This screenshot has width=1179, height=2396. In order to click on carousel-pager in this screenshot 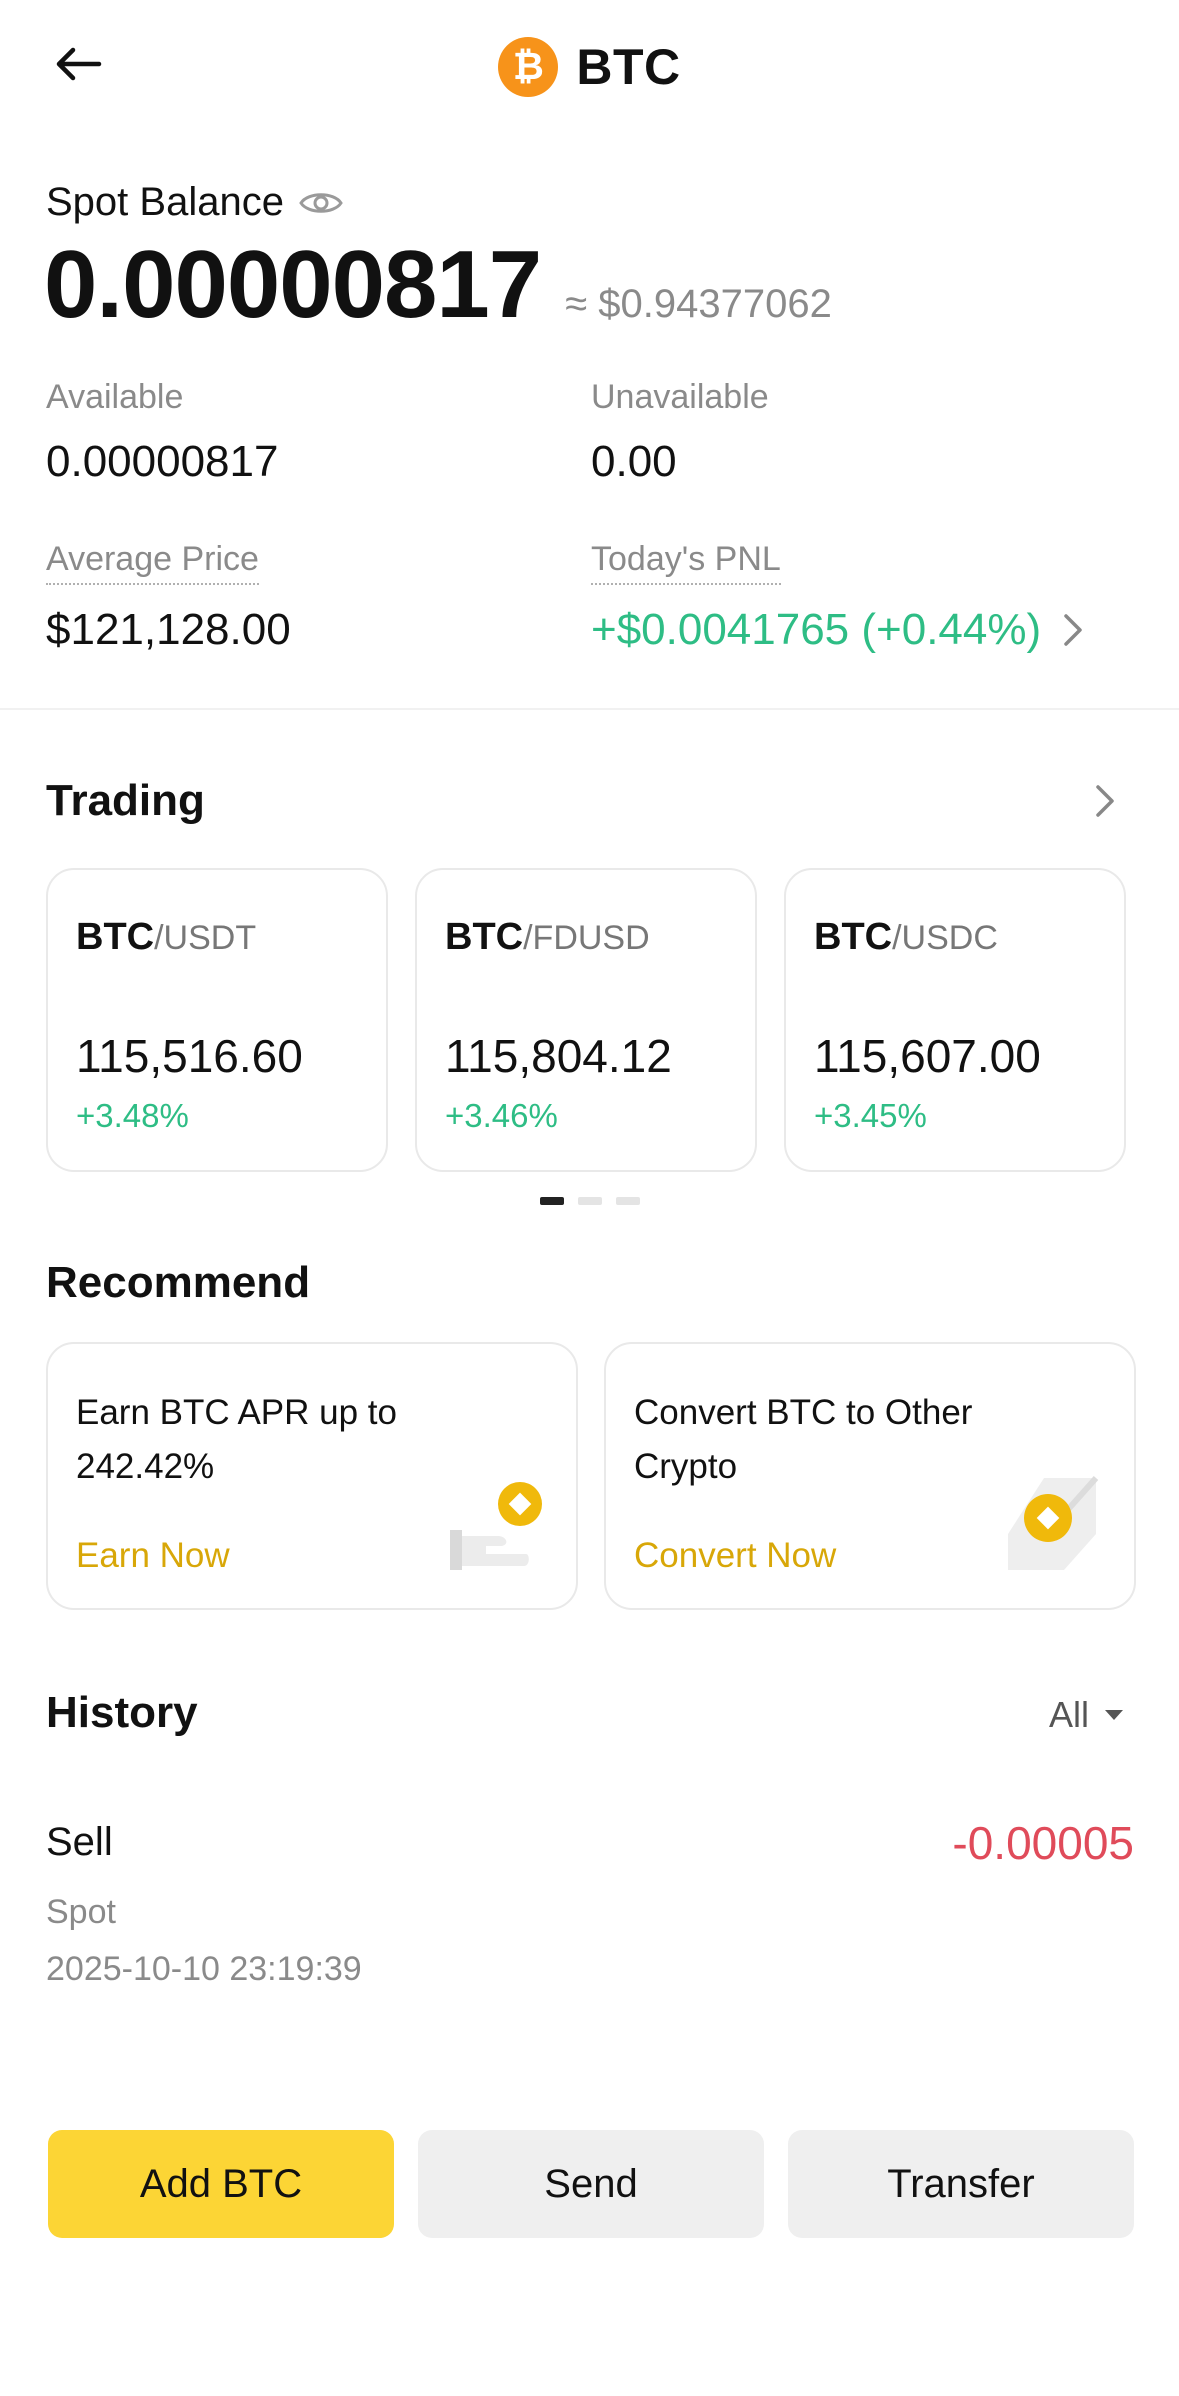, I will do `click(590, 1201)`.